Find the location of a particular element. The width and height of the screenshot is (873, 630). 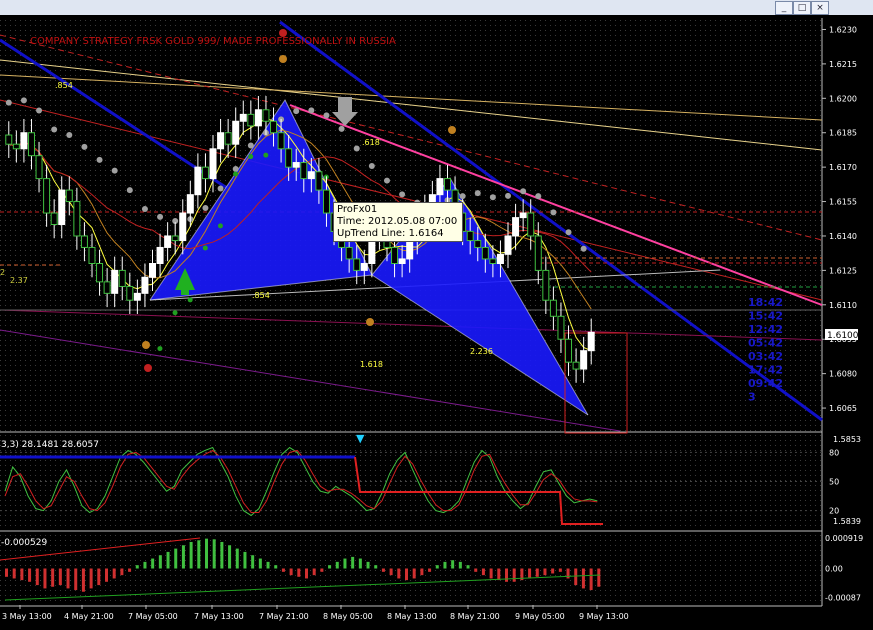

time-tick-label: 7 May 21:00 is located at coordinates (284, 616).